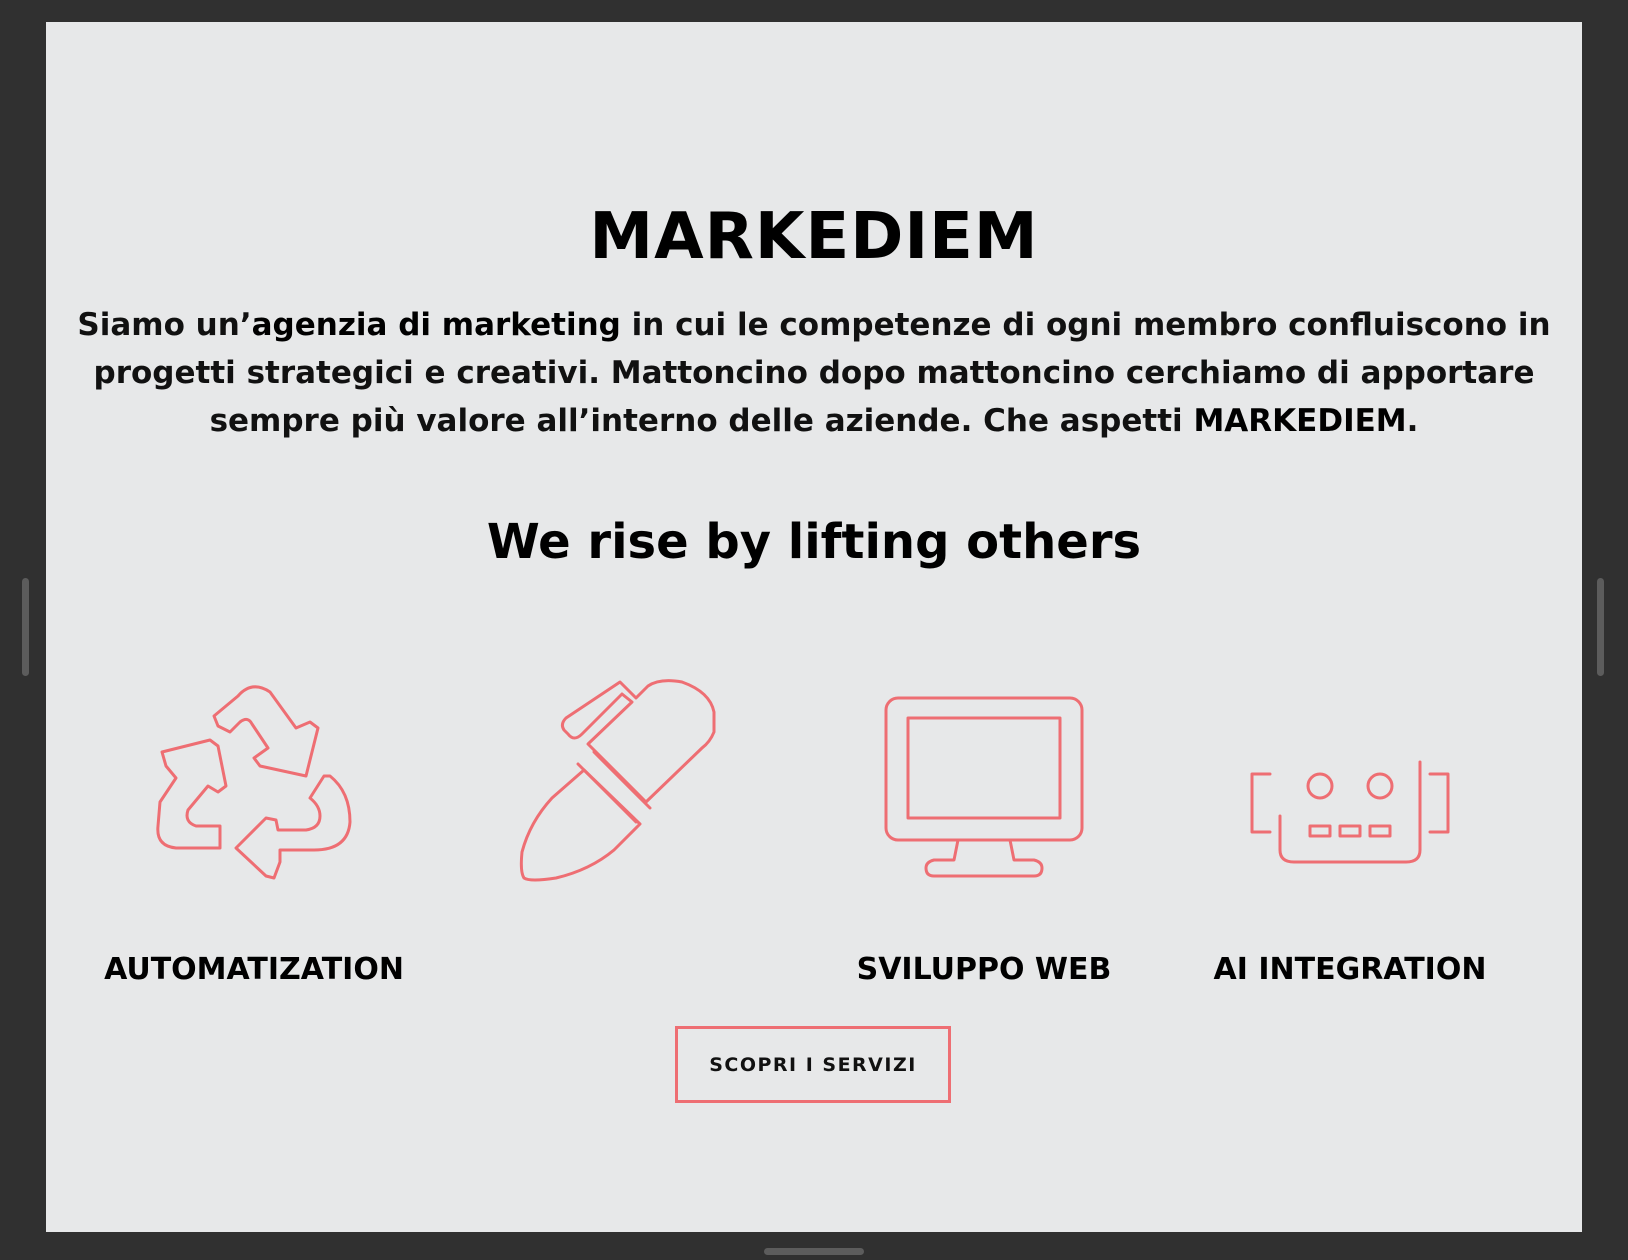 This screenshot has width=1628, height=1260. I want to click on intro-text-1: Siamo un’, so click(164, 325).